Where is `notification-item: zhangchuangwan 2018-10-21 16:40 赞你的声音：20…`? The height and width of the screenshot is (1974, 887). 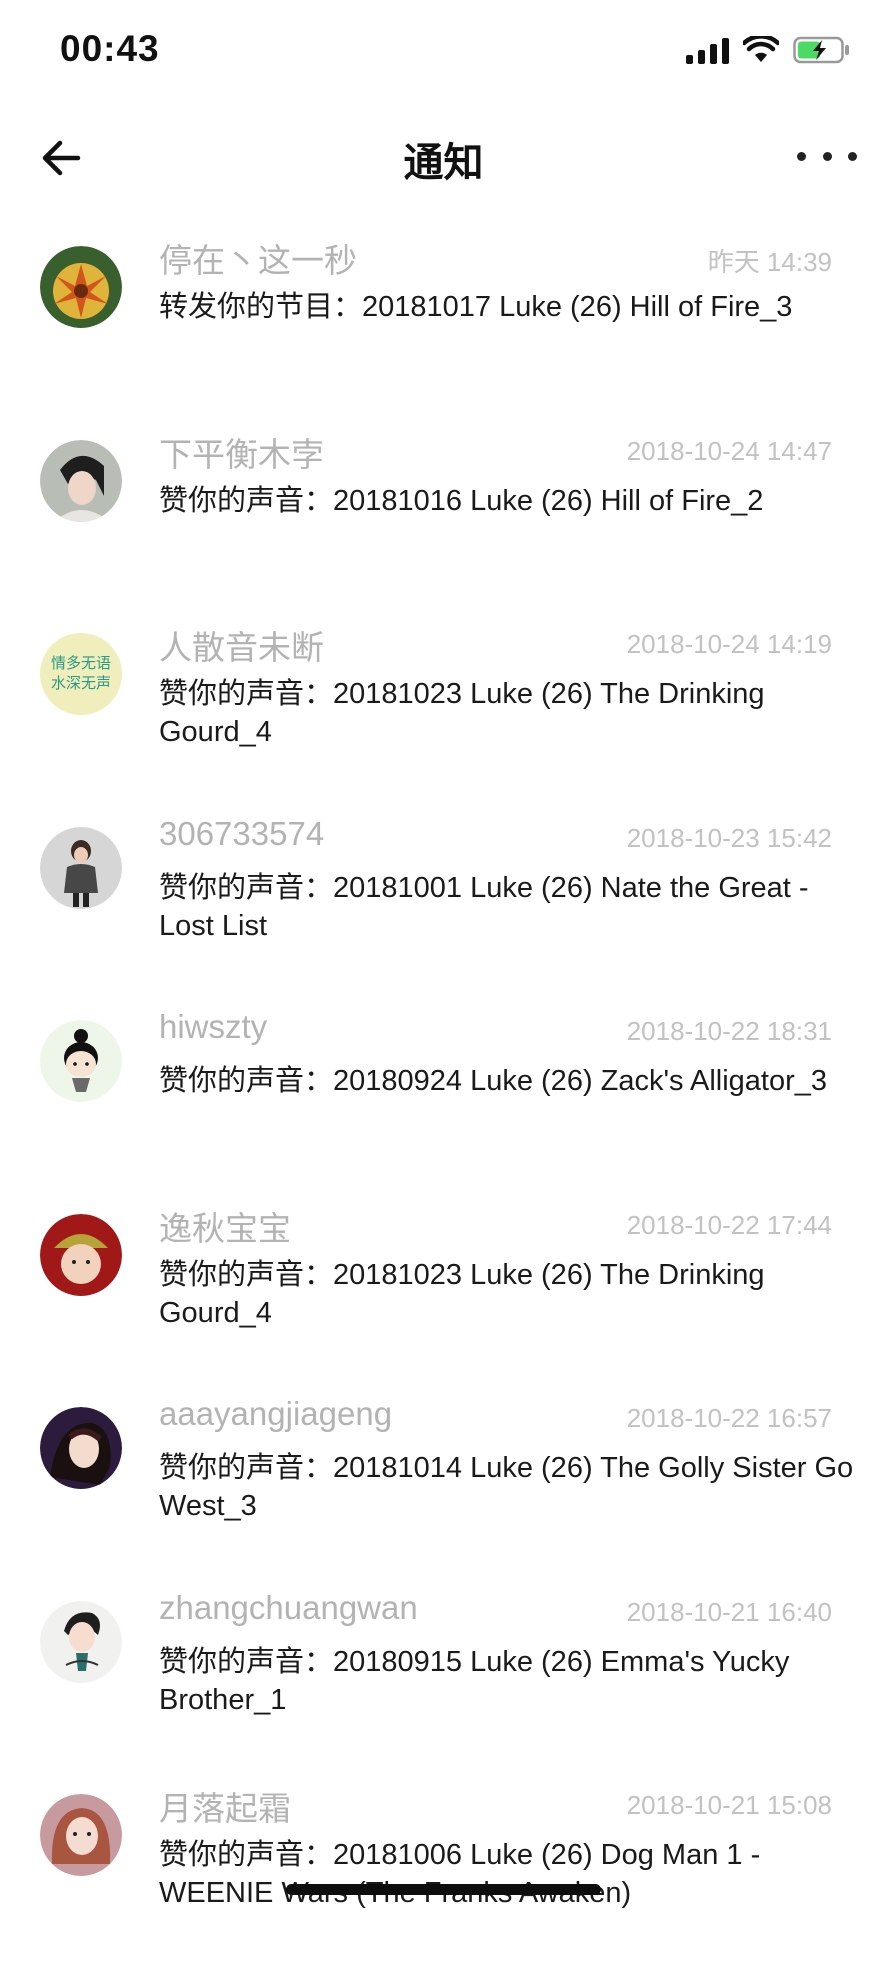
notification-item: zhangchuangwan 2018-10-21 16:40 赞你的声音：20… is located at coordinates (443, 1684).